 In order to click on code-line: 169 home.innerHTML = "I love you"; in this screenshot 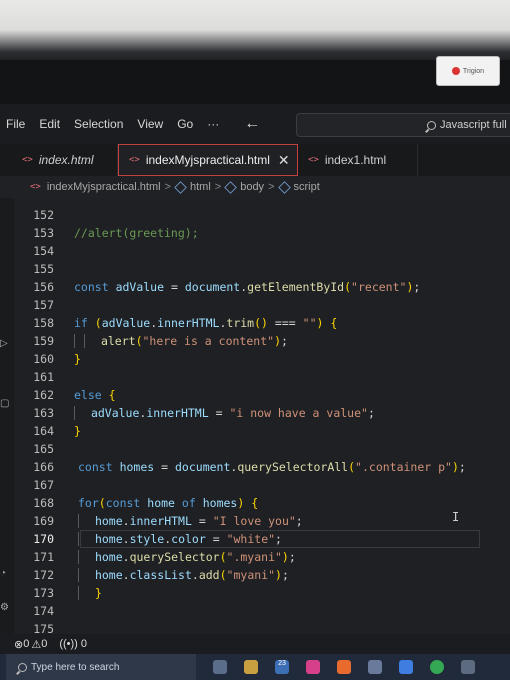, I will do `click(262, 521)`.